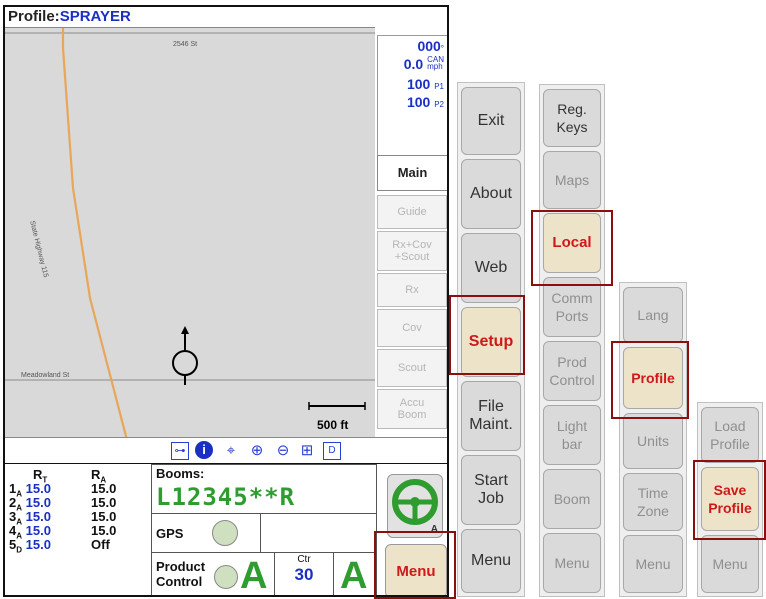  I want to click on tab-guide: Guide, so click(412, 212).